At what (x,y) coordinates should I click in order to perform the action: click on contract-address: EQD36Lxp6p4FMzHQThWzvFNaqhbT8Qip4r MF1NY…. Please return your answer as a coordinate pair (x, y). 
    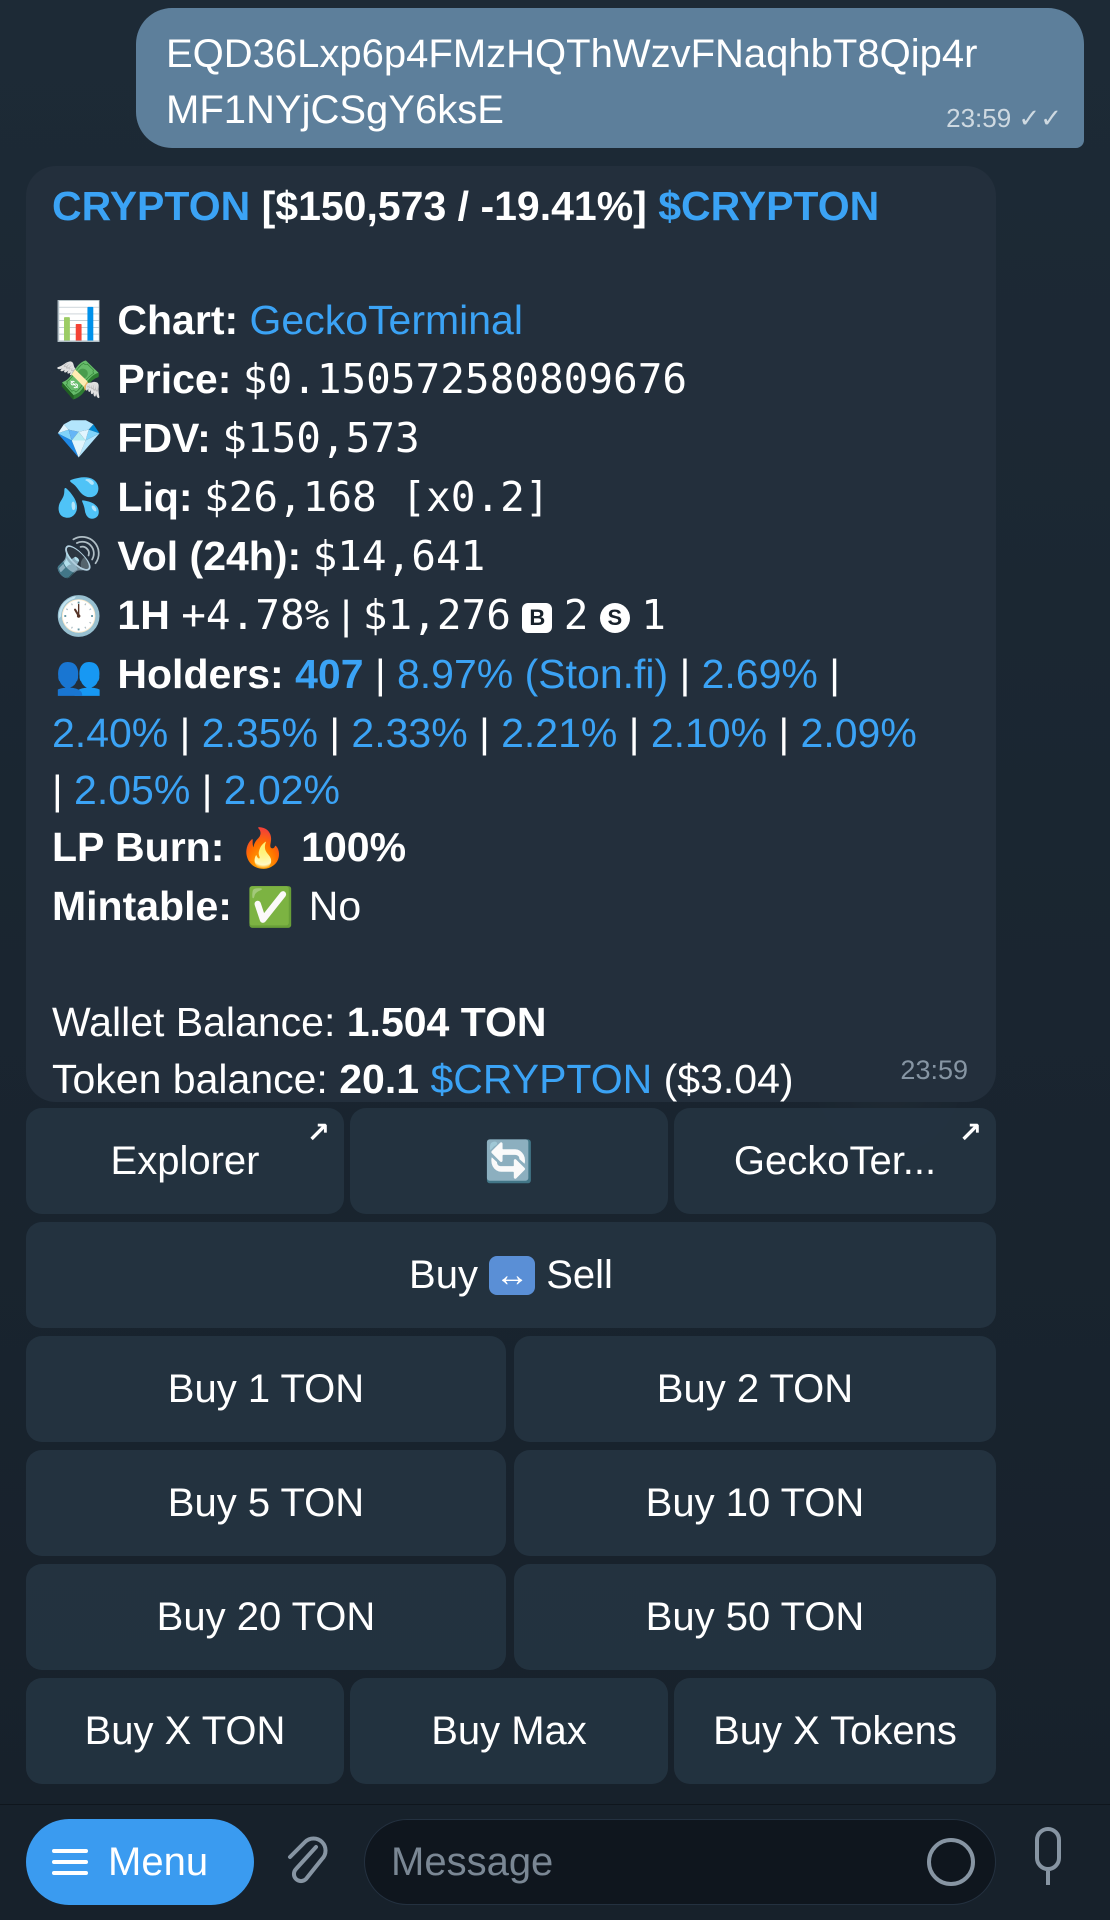
    Looking at the image, I should click on (610, 82).